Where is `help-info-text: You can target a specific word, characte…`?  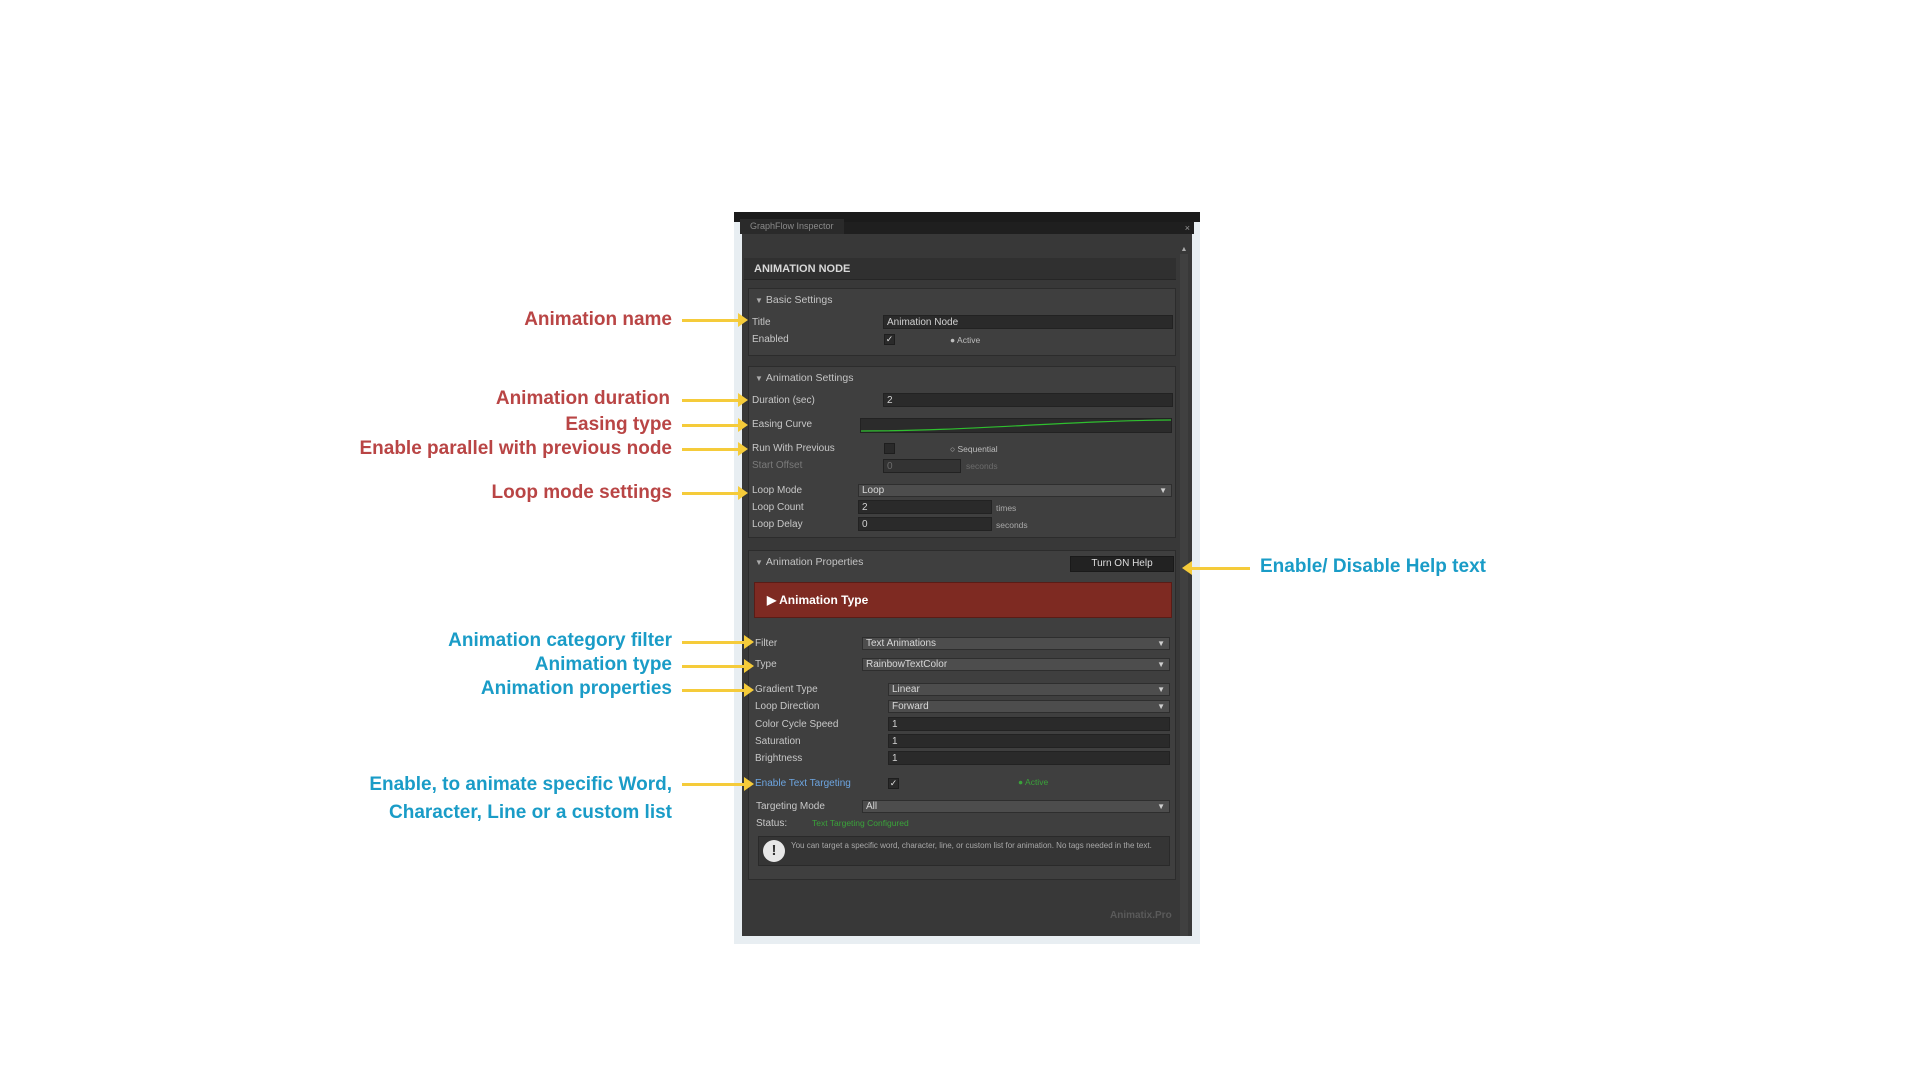 help-info-text: You can target a specific word, characte… is located at coordinates (971, 845).